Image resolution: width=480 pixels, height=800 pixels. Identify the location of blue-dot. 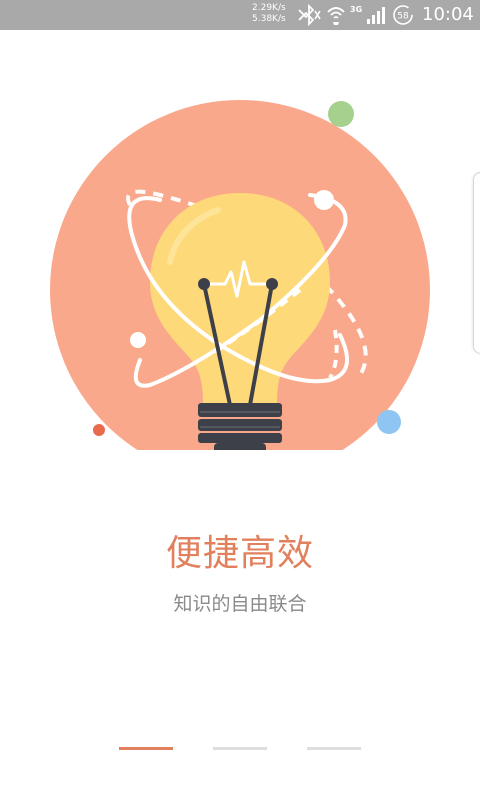
(389, 422).